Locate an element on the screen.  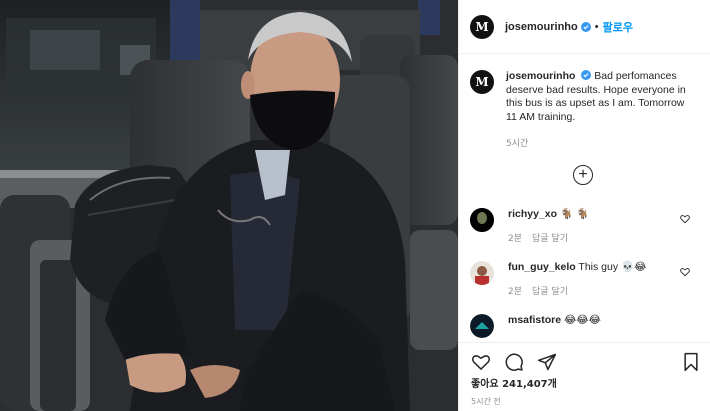
comment-icon is located at coordinates (514, 362).